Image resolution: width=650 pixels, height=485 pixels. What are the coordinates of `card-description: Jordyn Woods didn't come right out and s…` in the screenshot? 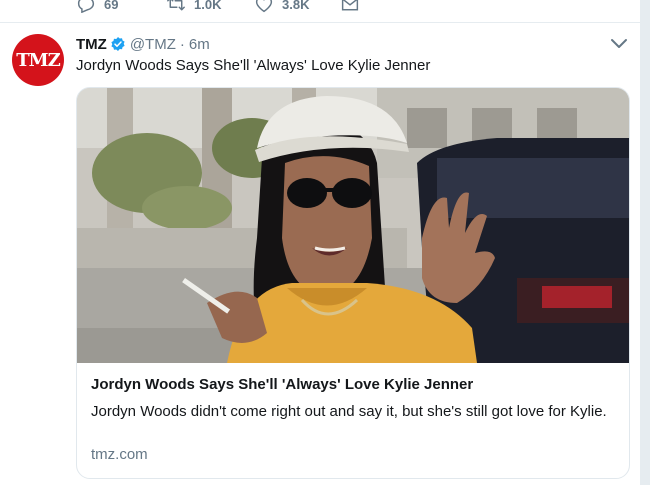 It's located at (349, 411).